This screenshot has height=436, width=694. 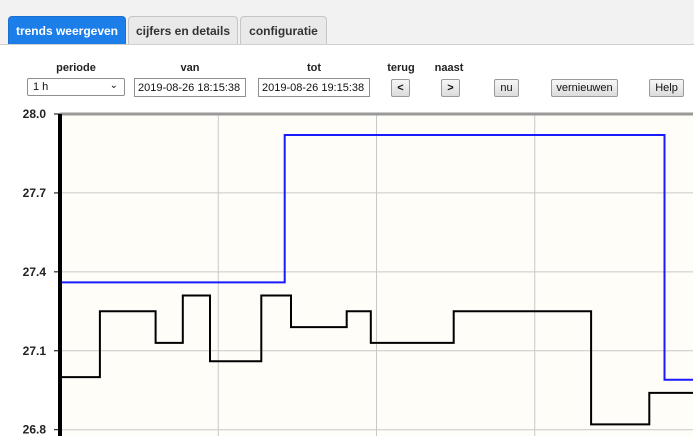 What do you see at coordinates (35, 351) in the screenshot?
I see `y-tick-label: 27.1` at bounding box center [35, 351].